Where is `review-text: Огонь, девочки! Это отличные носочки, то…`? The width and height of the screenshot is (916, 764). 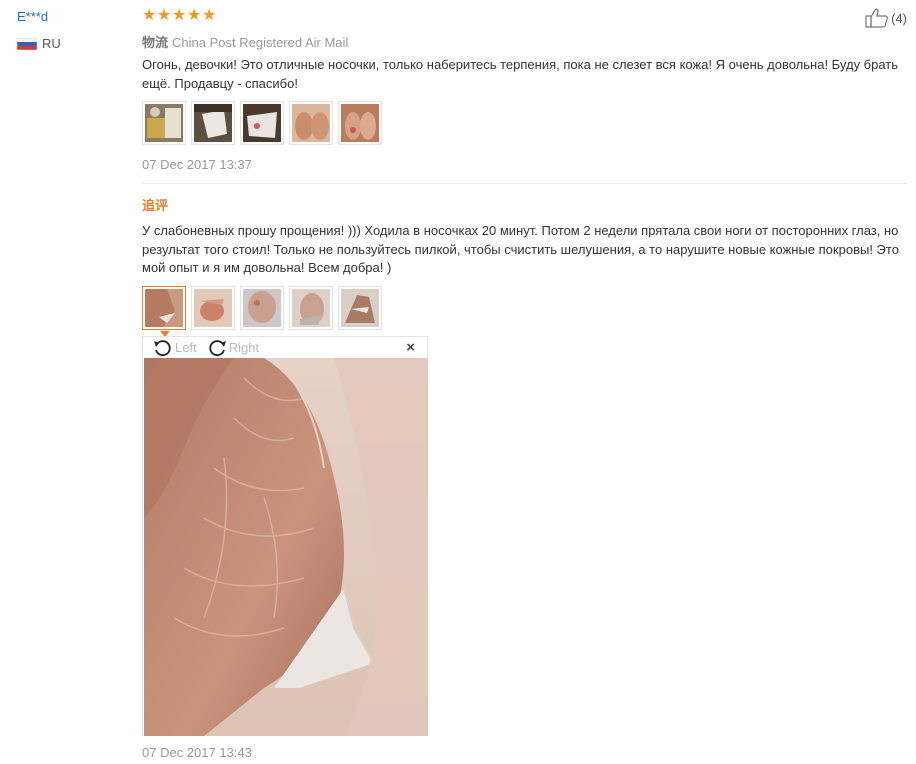 review-text: Огонь, девочки! Это отличные носочки, то… is located at coordinates (520, 74).